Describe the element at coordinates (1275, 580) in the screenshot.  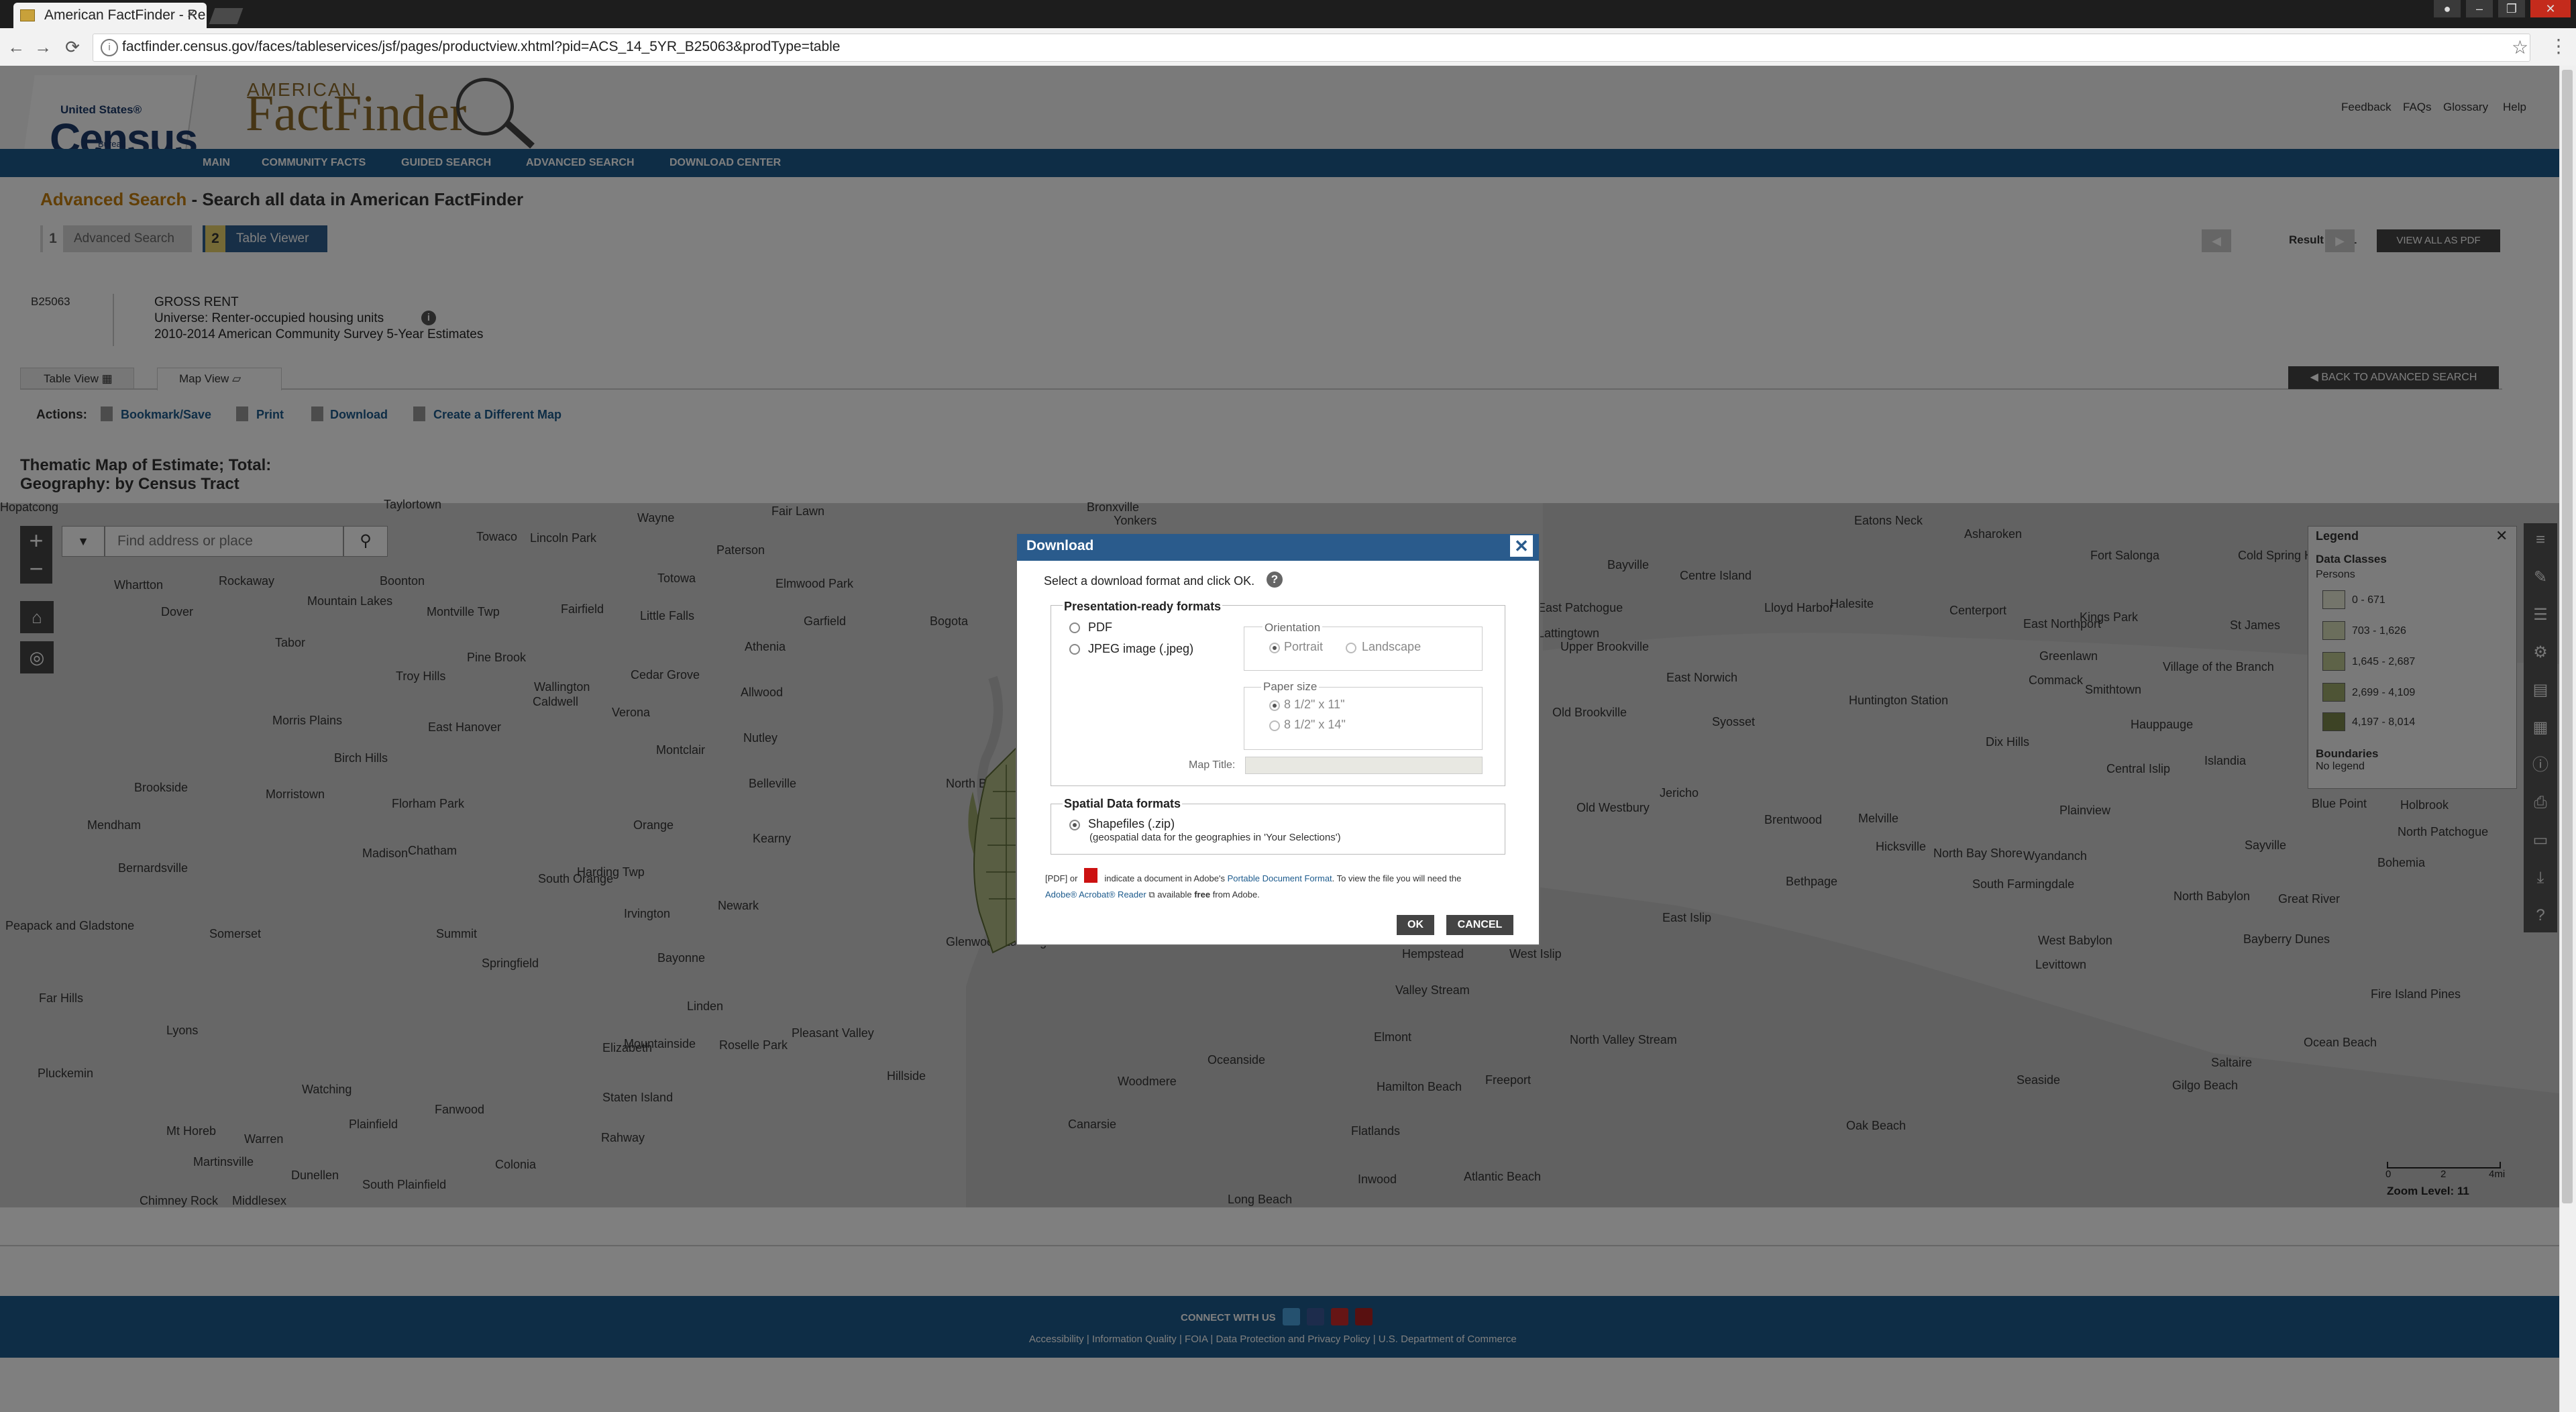
I see `help-icon: ?` at that location.